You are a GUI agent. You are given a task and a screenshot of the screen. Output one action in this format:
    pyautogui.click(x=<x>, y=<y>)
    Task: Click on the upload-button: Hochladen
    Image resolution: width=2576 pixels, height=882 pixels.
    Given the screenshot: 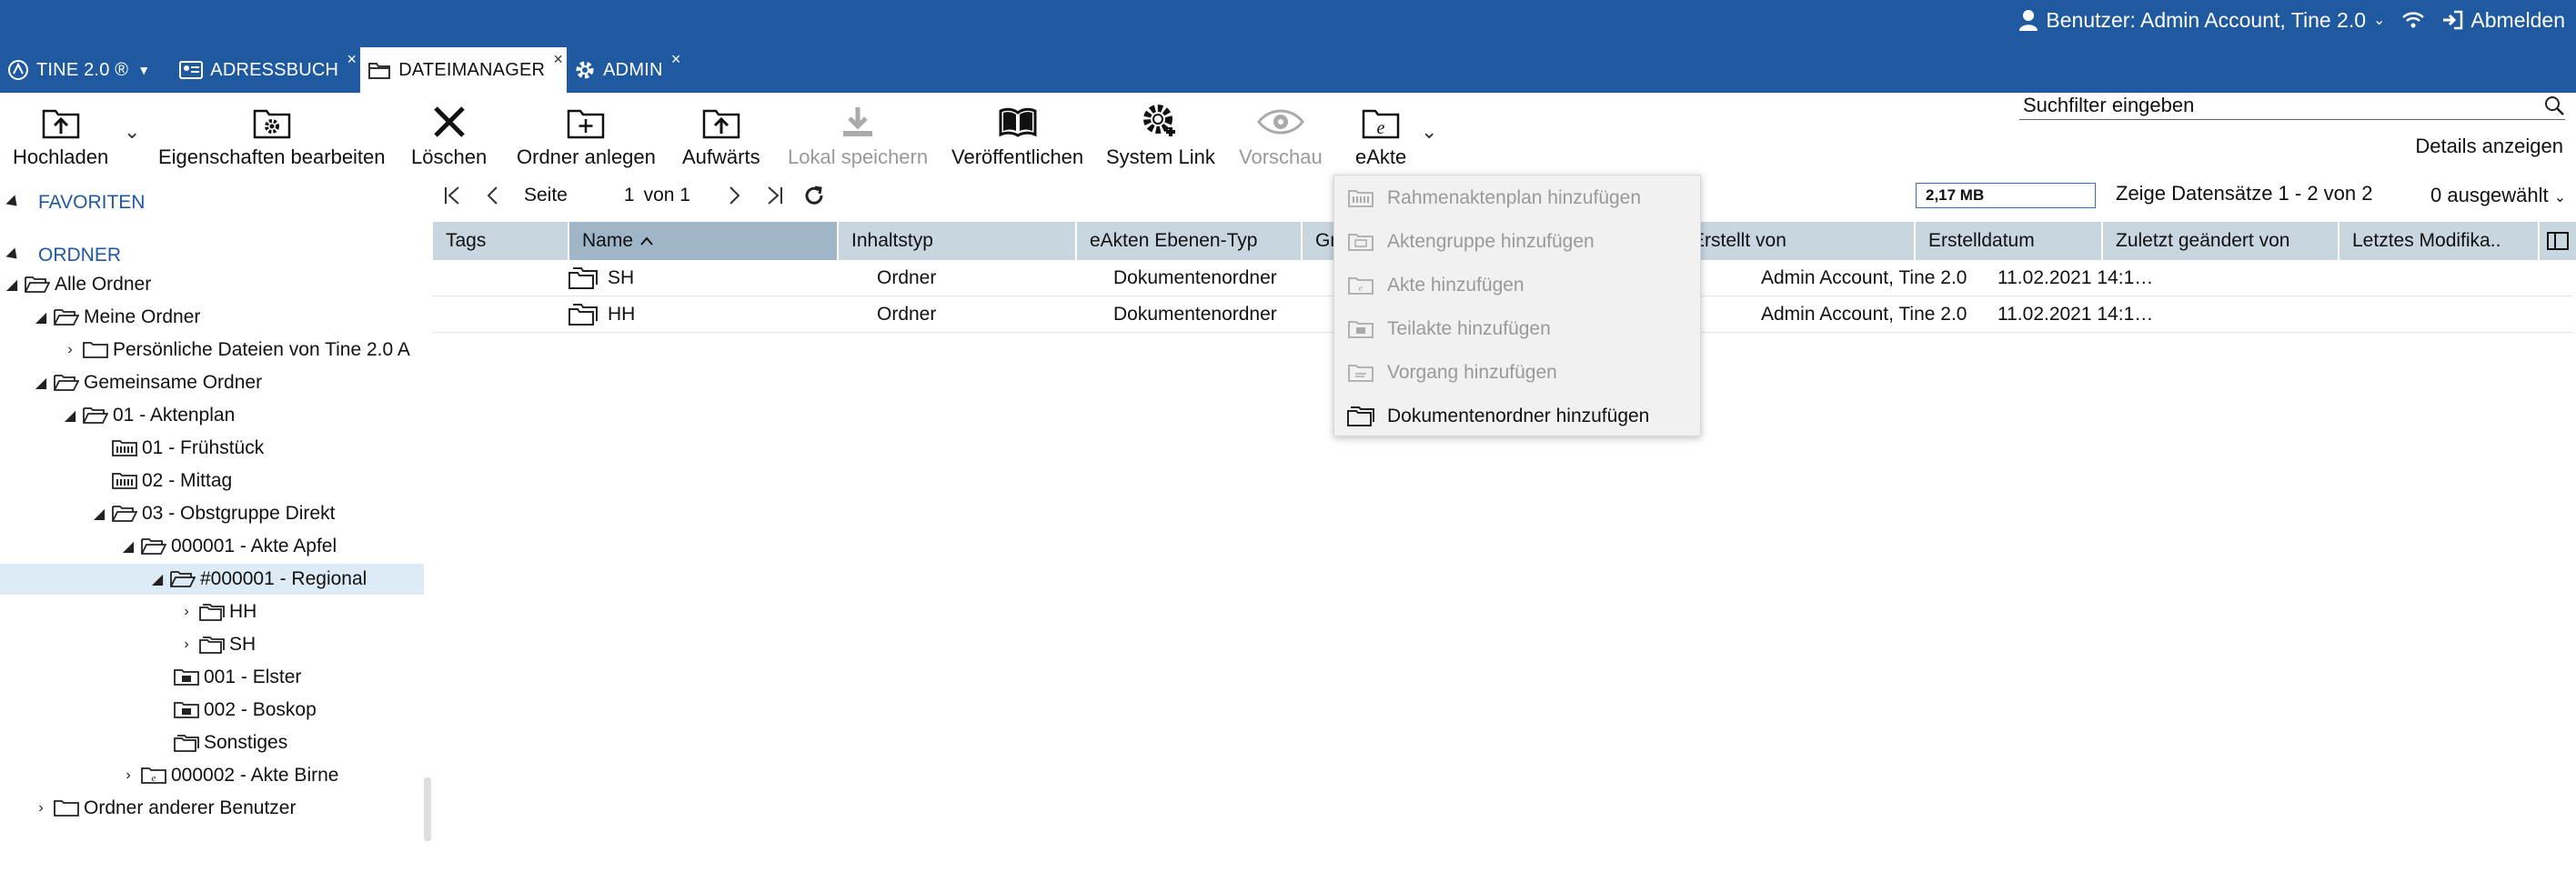 What is the action you would take?
    pyautogui.click(x=60, y=135)
    